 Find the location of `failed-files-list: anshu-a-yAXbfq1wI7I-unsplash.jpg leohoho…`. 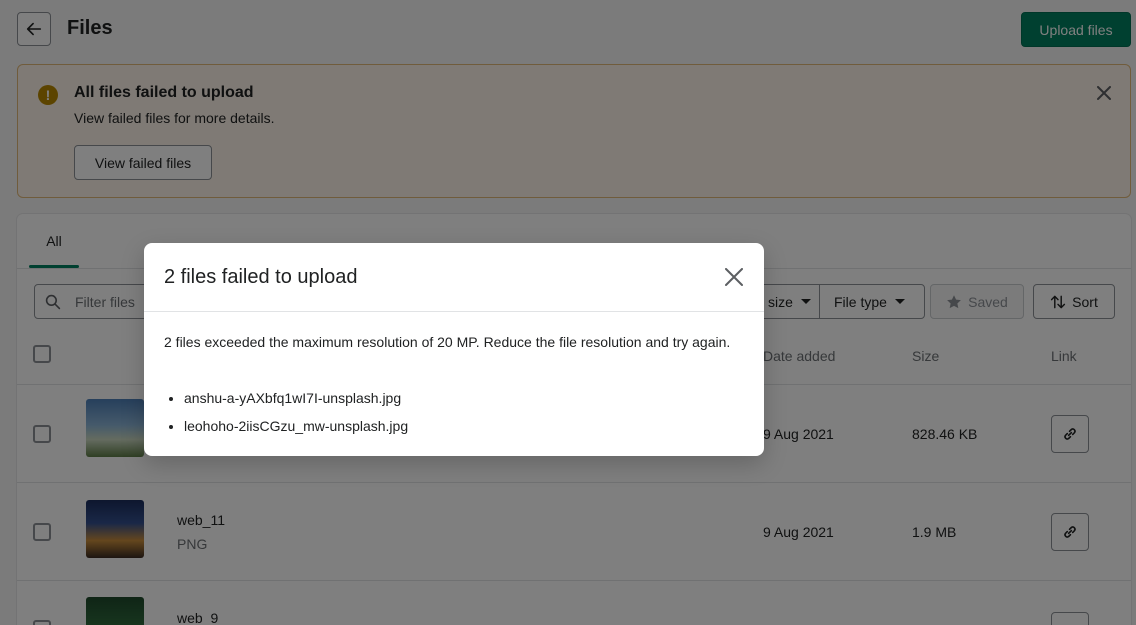

failed-files-list: anshu-a-yAXbfq1wI7I-unsplash.jpg leohoho… is located at coordinates (296, 416).